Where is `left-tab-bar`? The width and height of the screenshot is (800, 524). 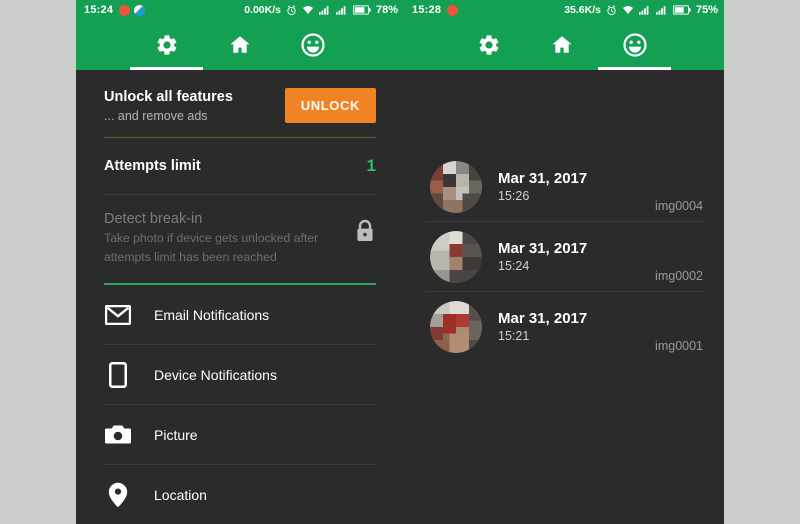
left-tab-bar is located at coordinates (240, 45).